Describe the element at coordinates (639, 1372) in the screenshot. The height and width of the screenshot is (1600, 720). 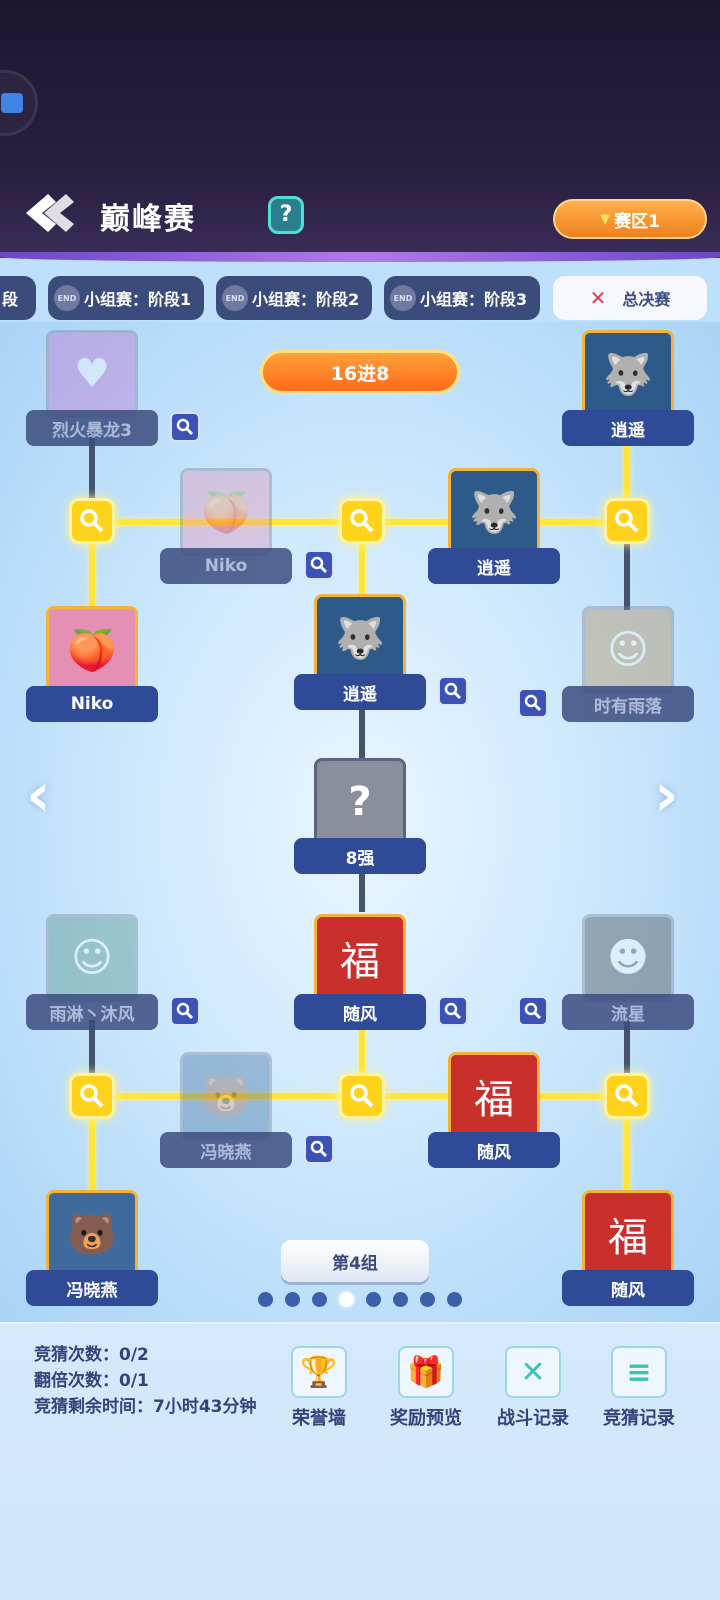
I see `document-icon: ≡` at that location.